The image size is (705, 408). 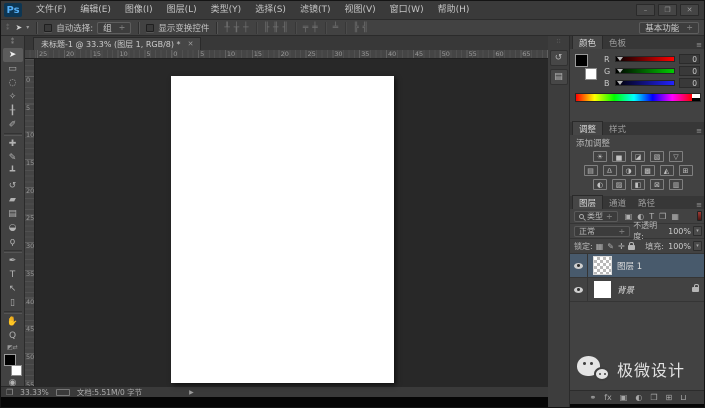 I want to click on blend-mode-dropdown: 正常 ÷, so click(x=602, y=231).